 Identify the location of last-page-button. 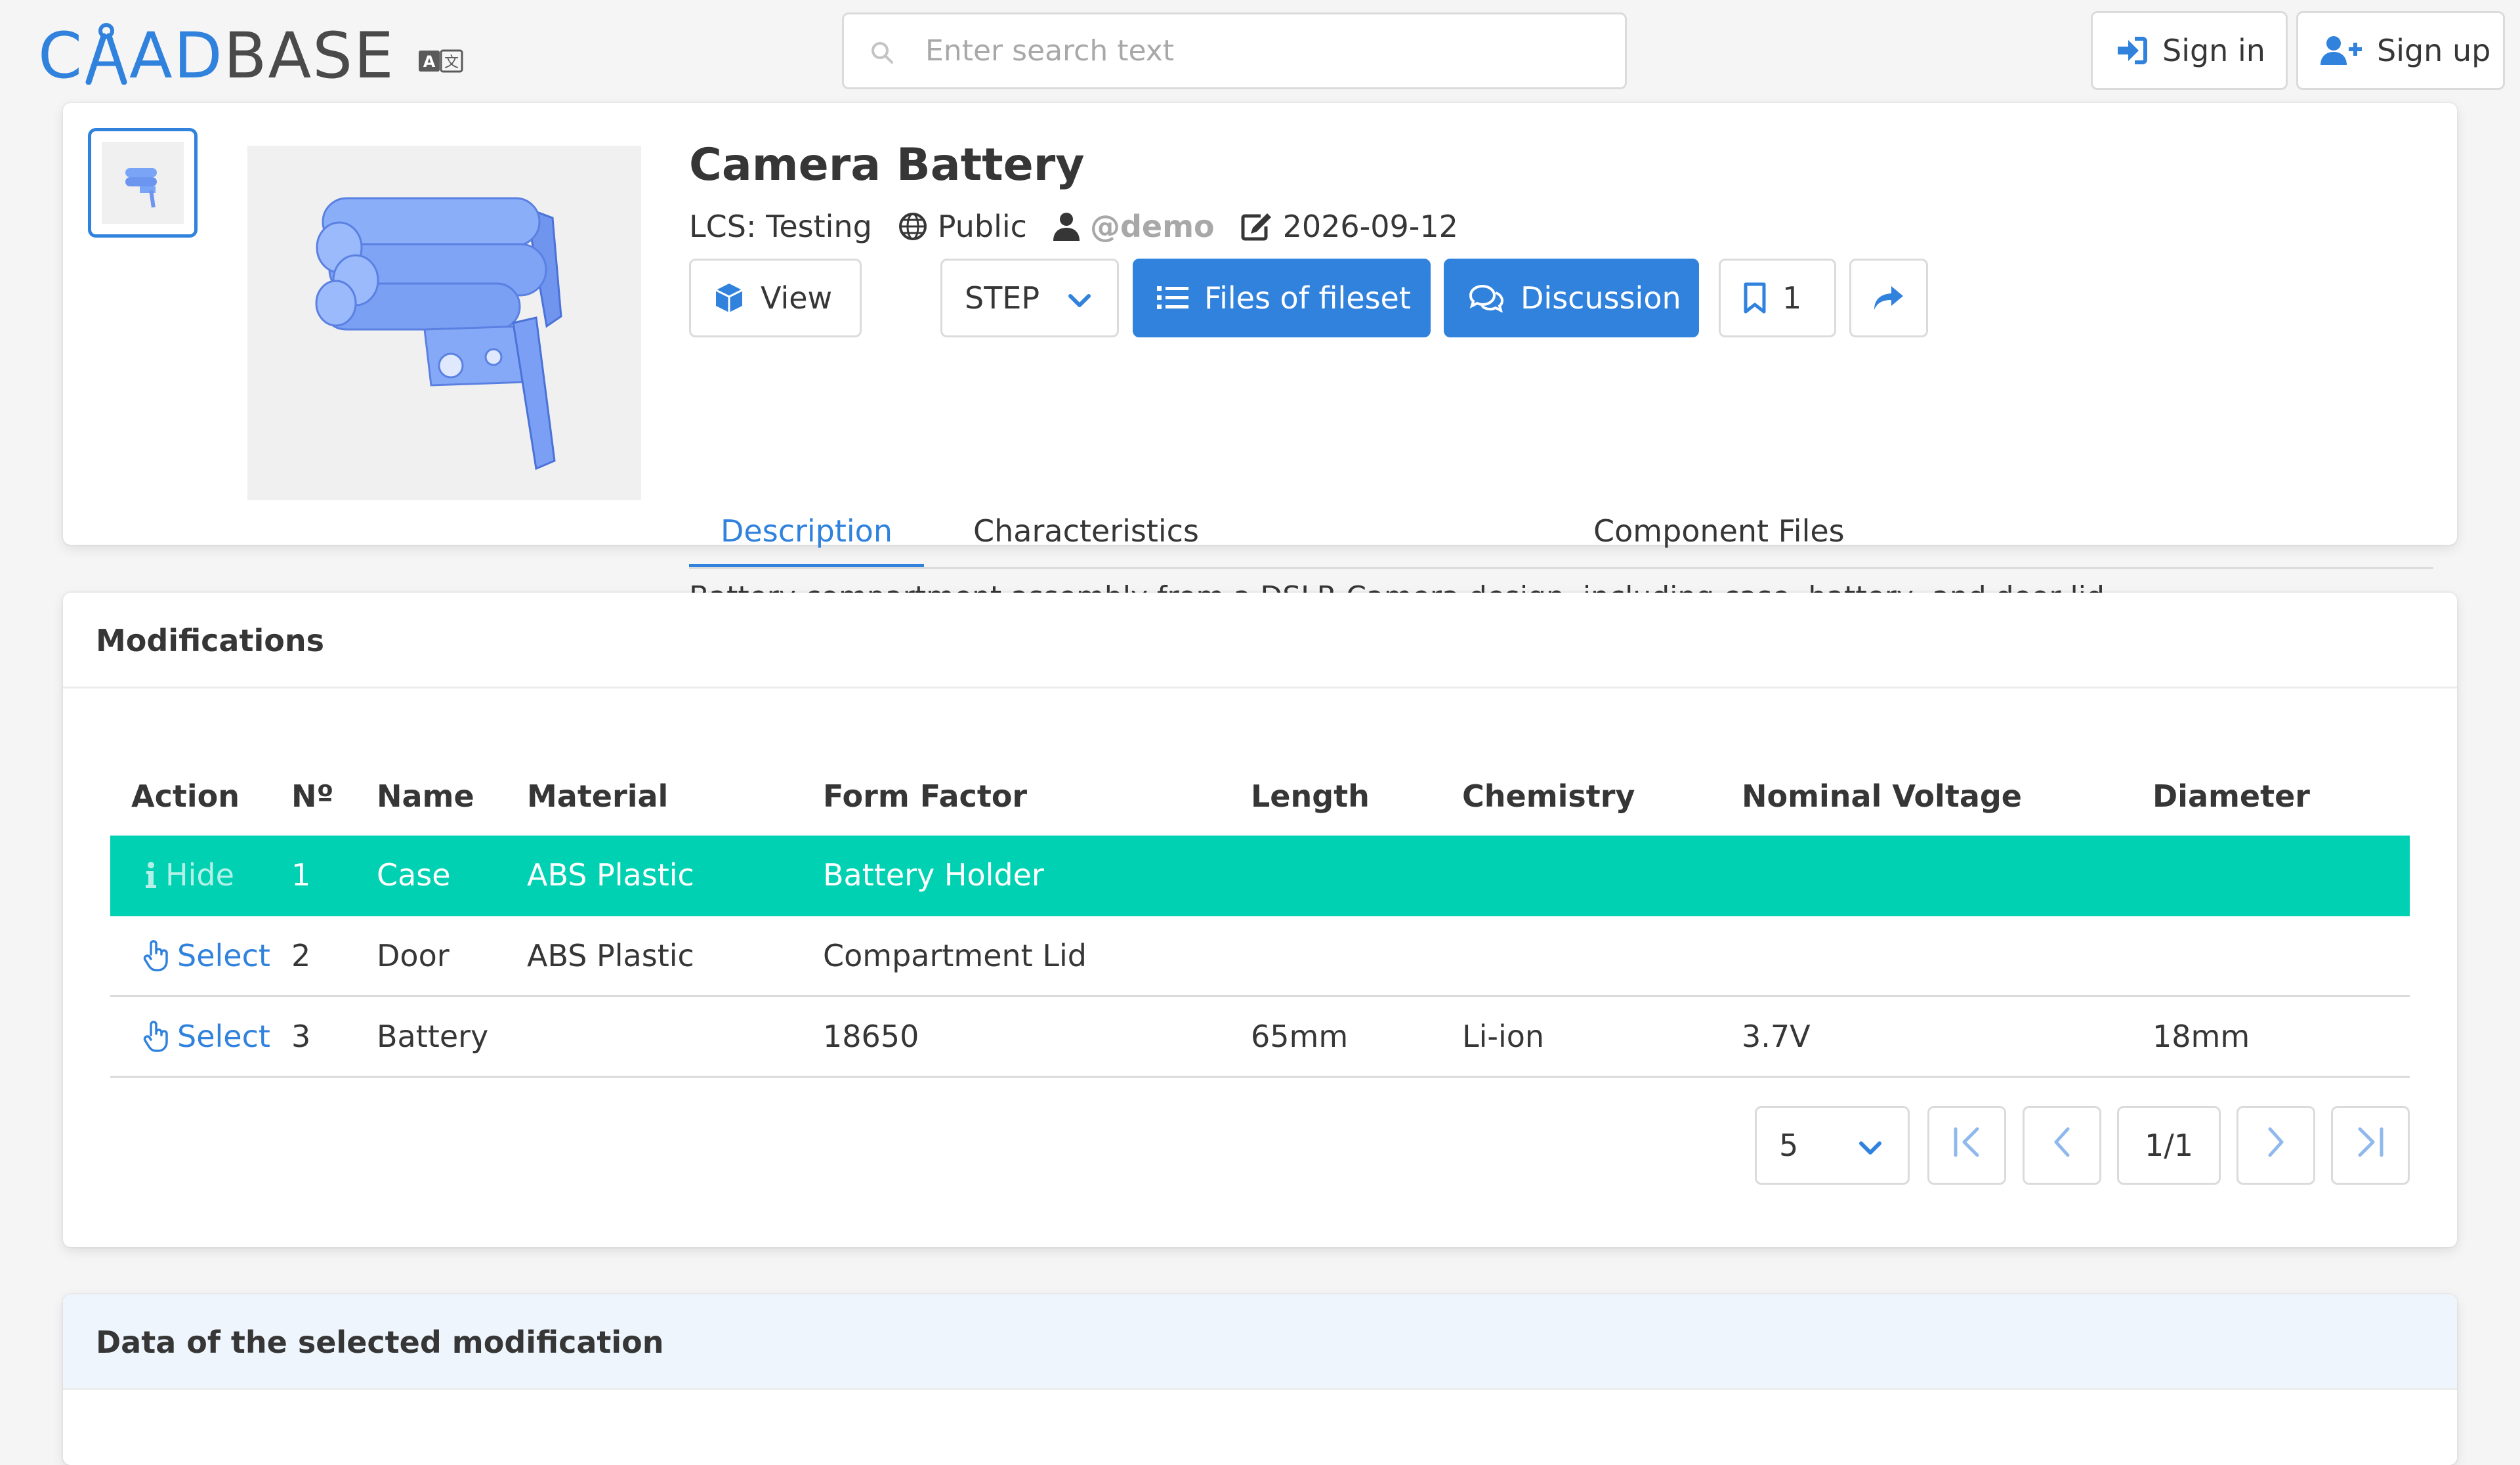
(2370, 1145).